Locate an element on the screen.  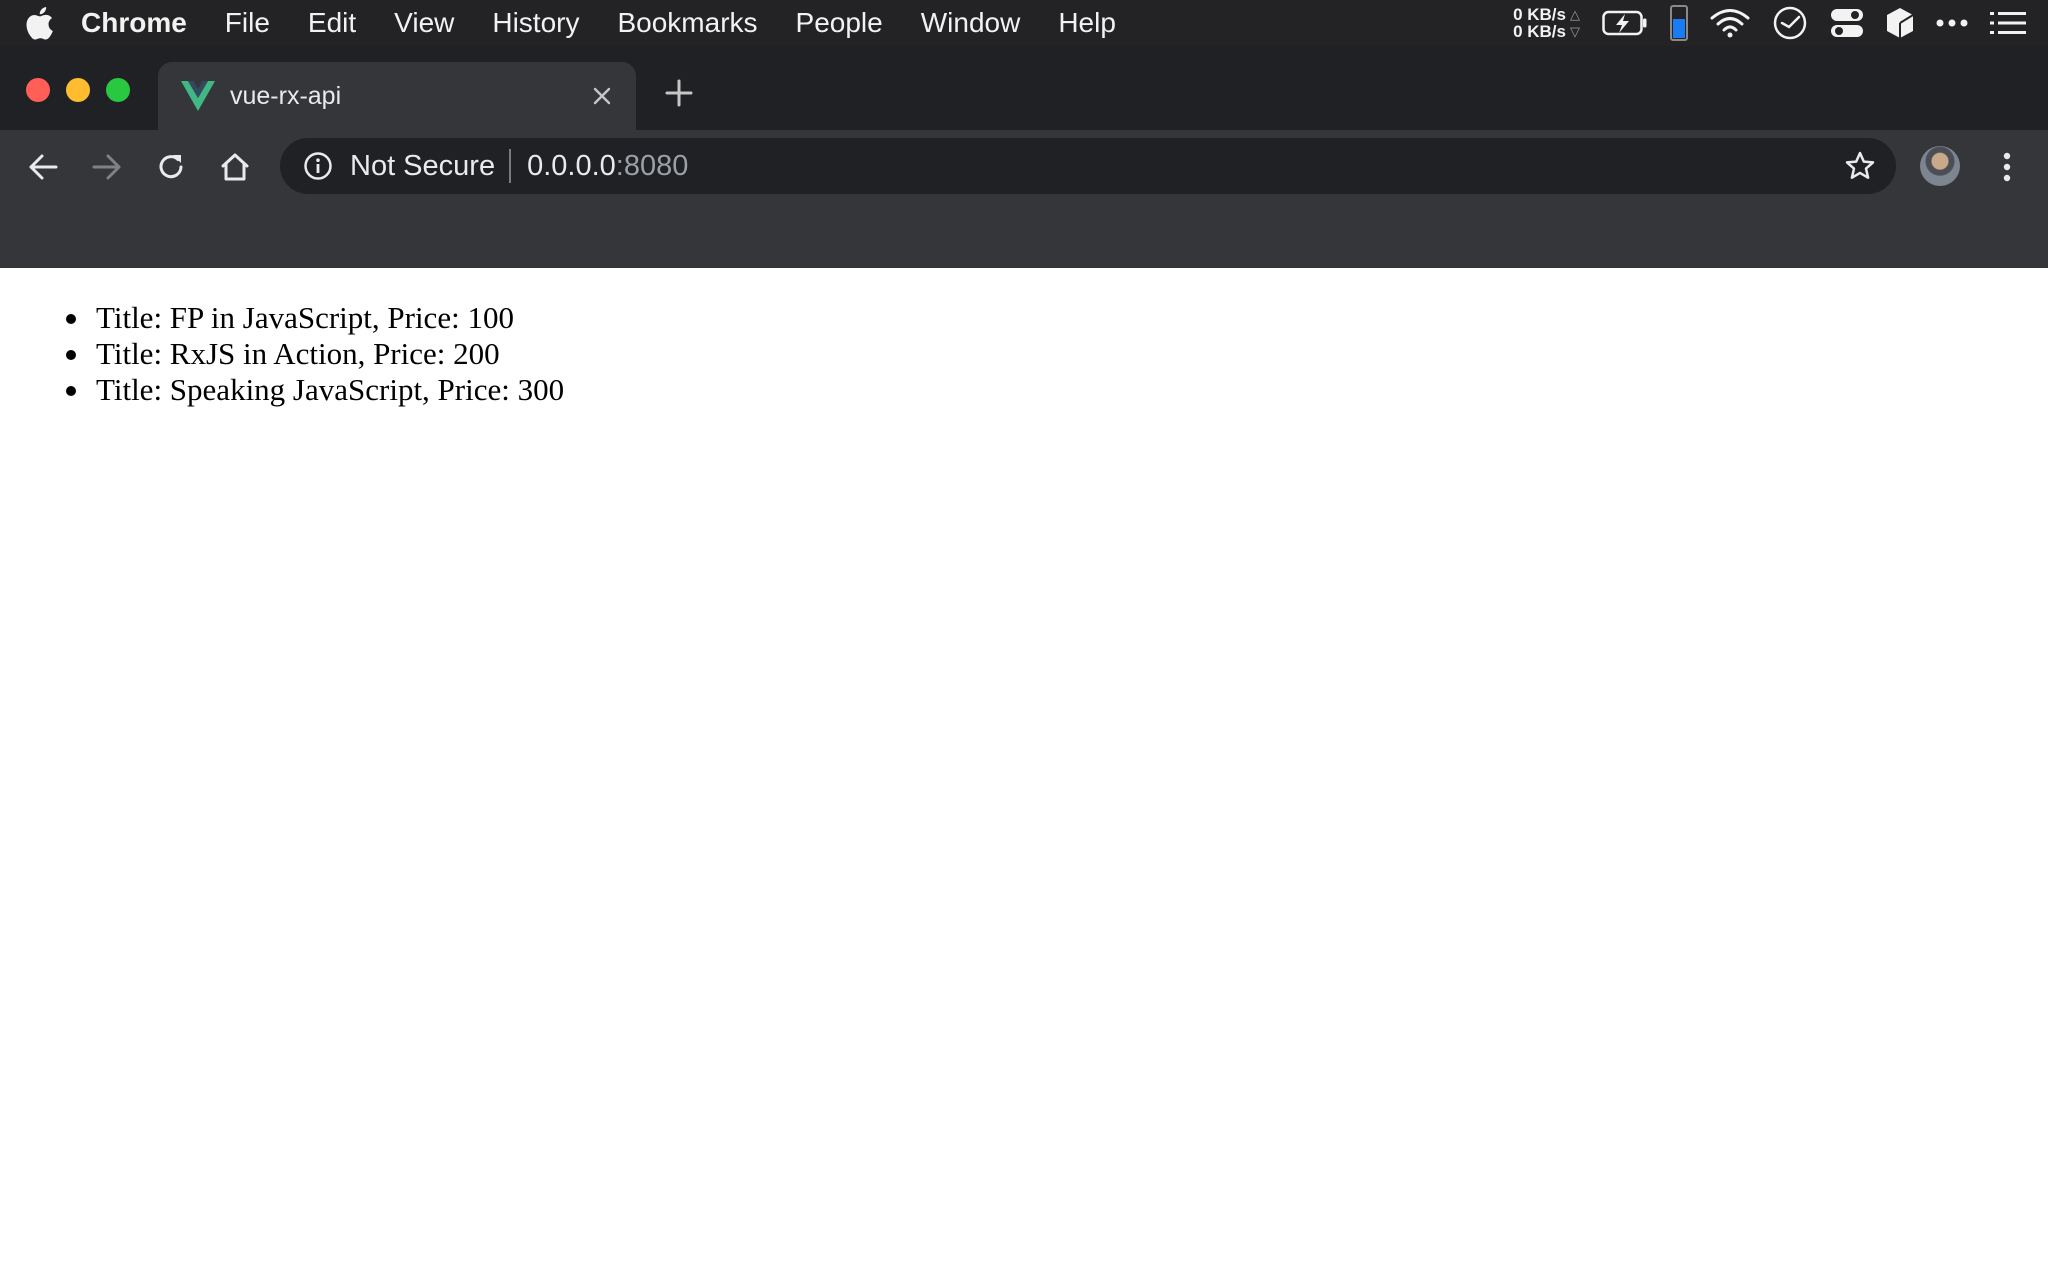
list-icon is located at coordinates (2008, 23).